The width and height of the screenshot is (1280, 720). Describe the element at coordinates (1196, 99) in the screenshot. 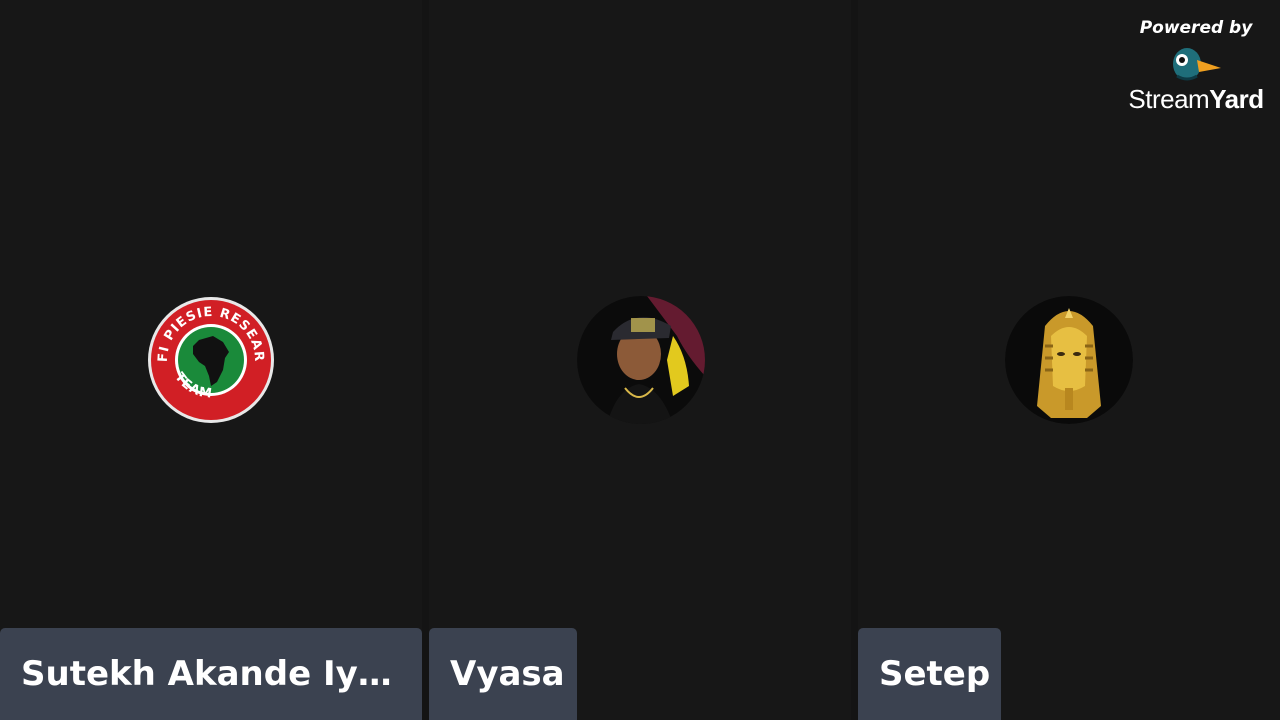

I see `streamyard-wordmark: StreamYard` at that location.